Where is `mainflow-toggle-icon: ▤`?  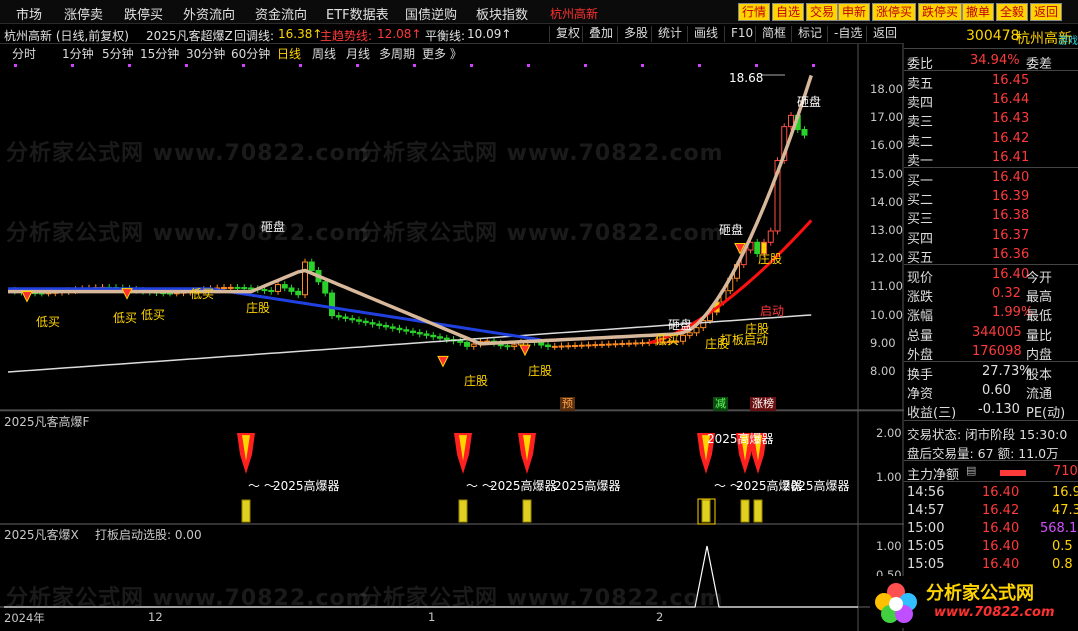 mainflow-toggle-icon: ▤ is located at coordinates (971, 470).